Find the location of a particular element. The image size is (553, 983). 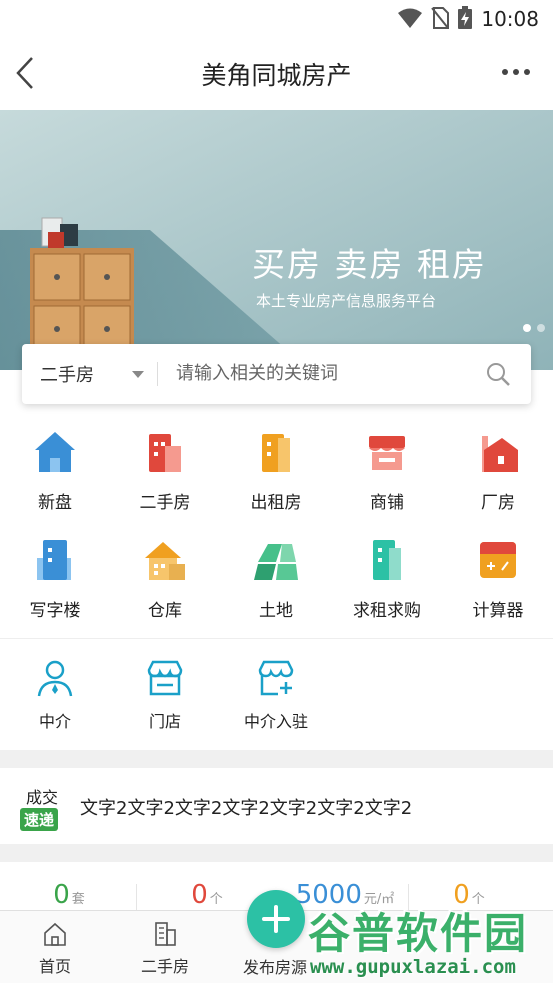

watermark-brand: 谷普软件园 is located at coordinates (418, 933).